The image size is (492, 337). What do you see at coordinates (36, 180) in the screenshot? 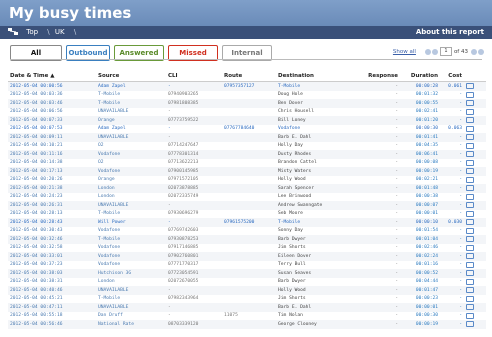
I see `cell-datetime: 2012-05-04 00:20:26` at bounding box center [36, 180].